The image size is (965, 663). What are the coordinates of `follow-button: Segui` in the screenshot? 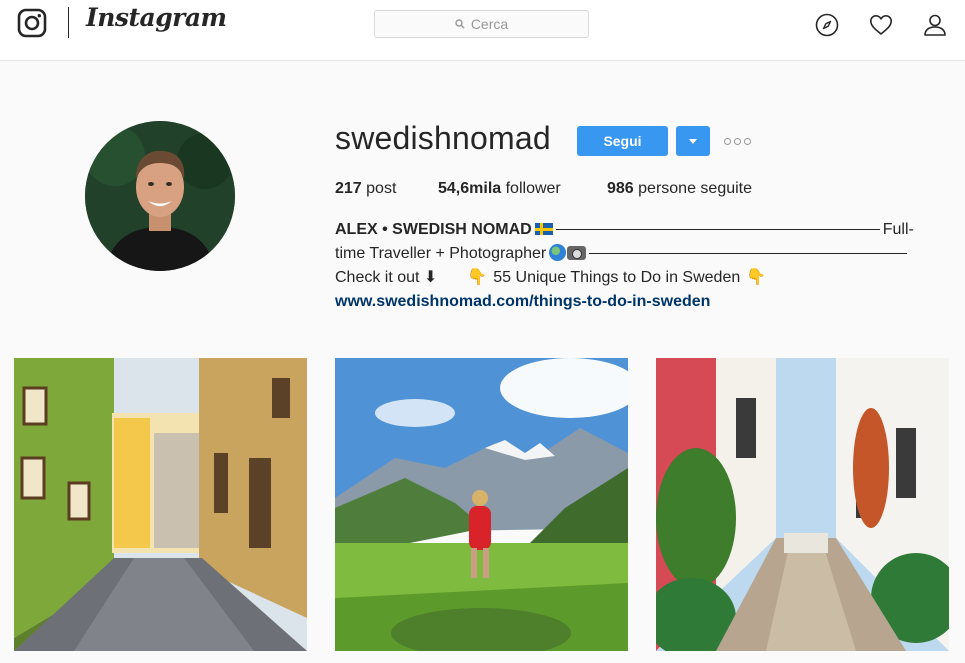 It's located at (622, 141).